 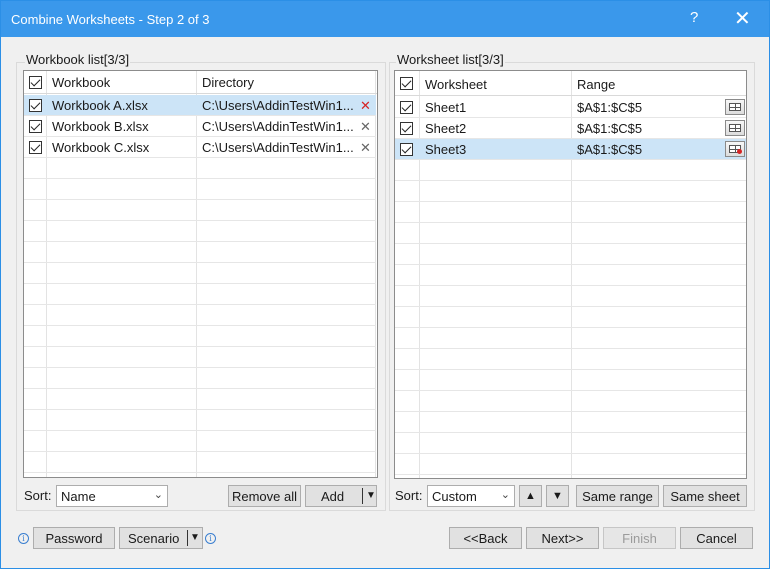 I want to click on next-button: Next>>, so click(x=562, y=538).